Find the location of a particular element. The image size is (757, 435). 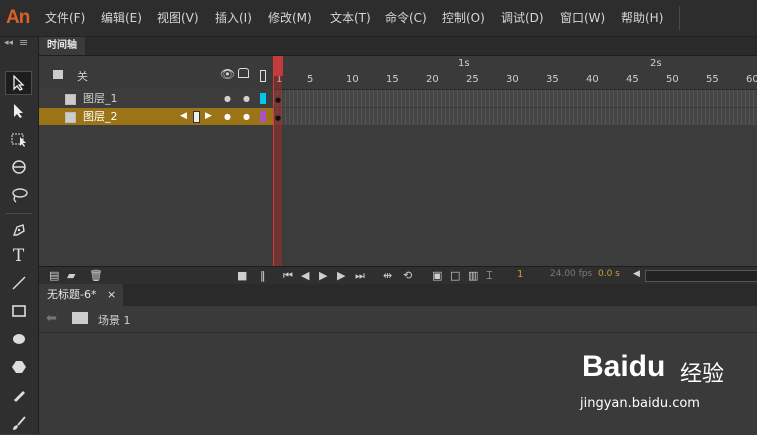

current-frame: 1 is located at coordinates (520, 274).